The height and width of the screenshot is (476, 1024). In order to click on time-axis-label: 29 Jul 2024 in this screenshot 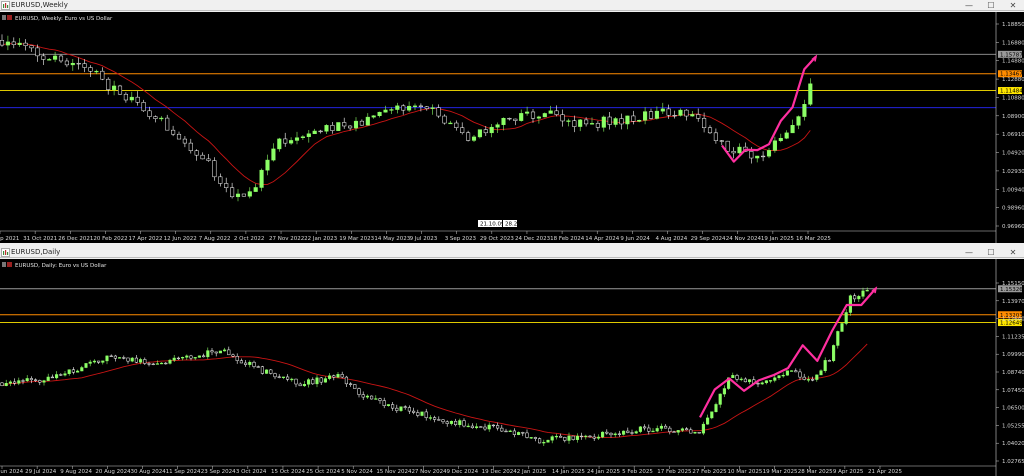, I will do `click(41, 472)`.